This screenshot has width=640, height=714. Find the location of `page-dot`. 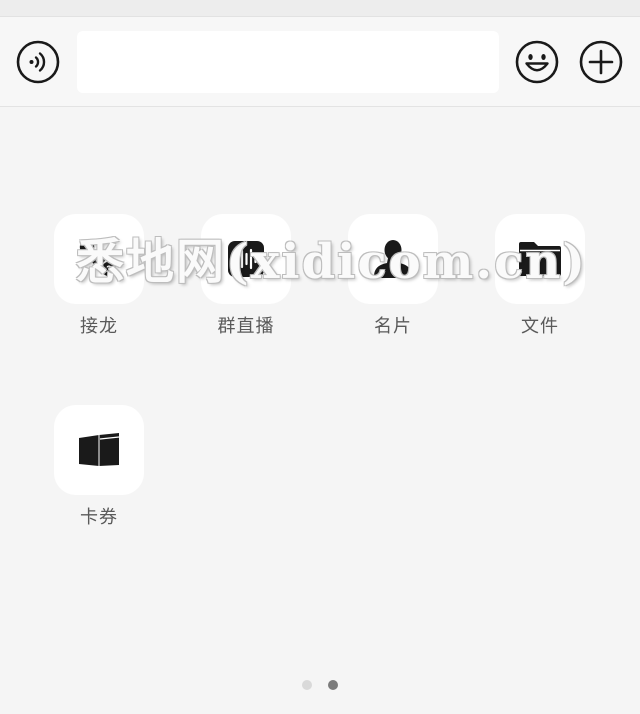

page-dot is located at coordinates (307, 685).